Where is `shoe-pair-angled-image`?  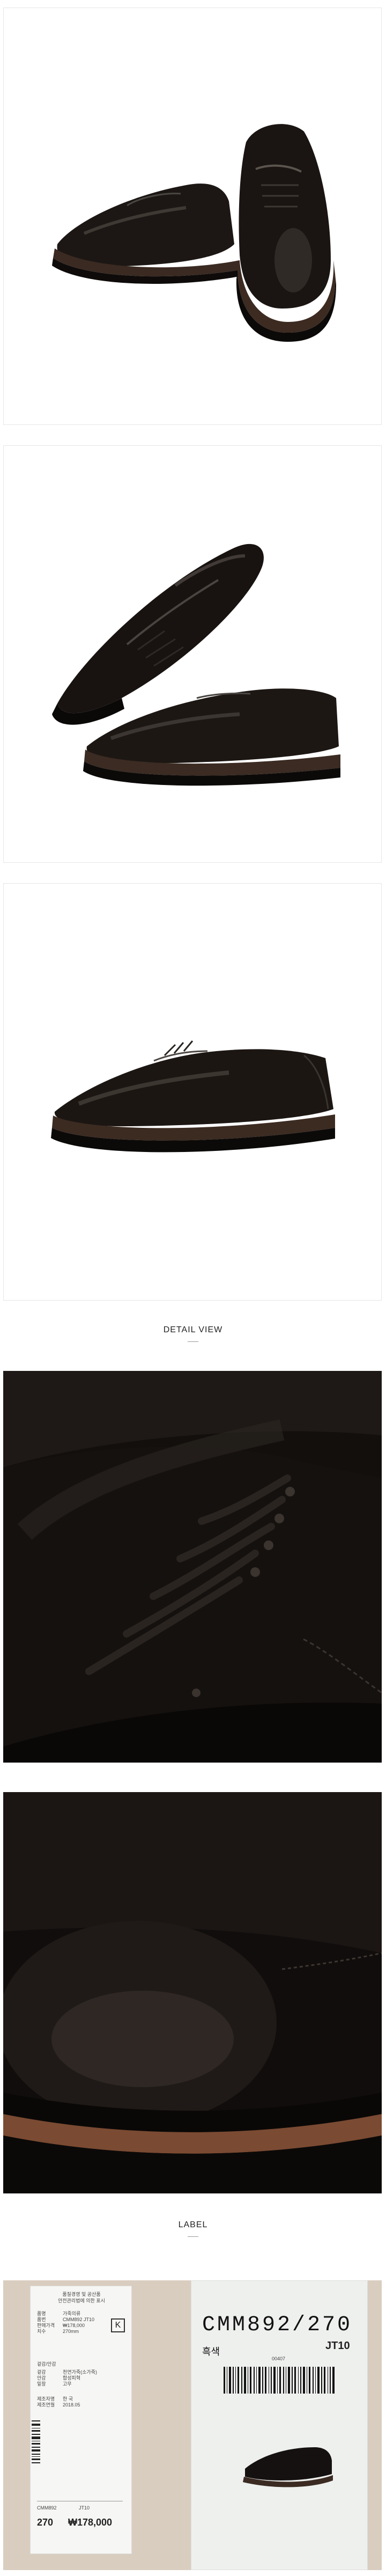 shoe-pair-angled-image is located at coordinates (196, 665).